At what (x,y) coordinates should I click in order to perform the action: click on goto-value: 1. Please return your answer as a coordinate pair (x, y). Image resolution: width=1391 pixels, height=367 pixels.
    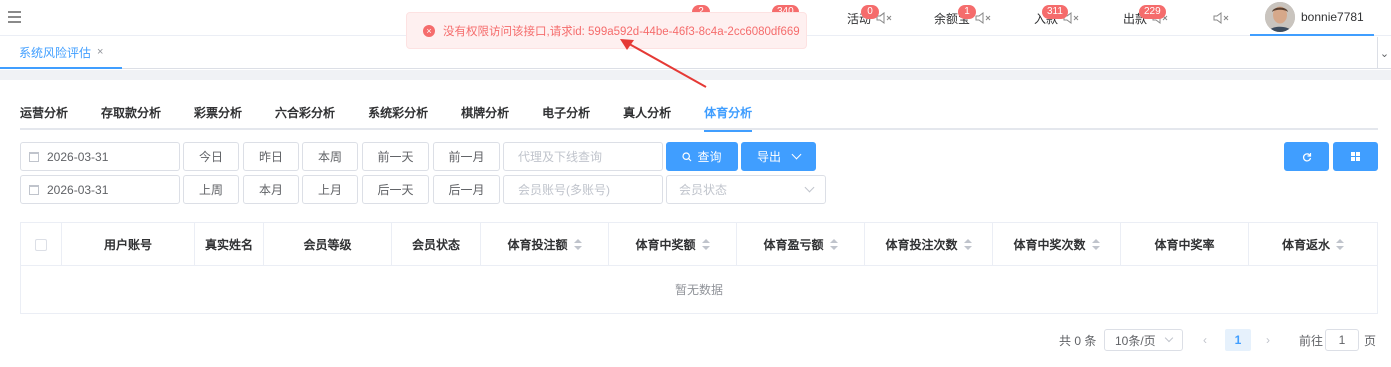
    Looking at the image, I should click on (1342, 340).